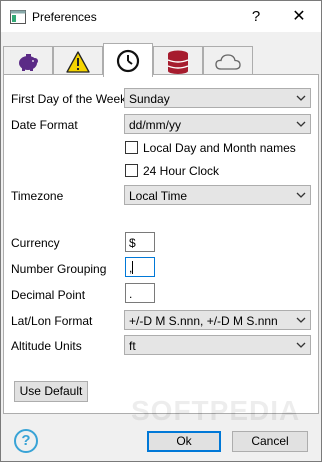 The width and height of the screenshot is (322, 462). I want to click on tab-warnings, so click(78, 61).